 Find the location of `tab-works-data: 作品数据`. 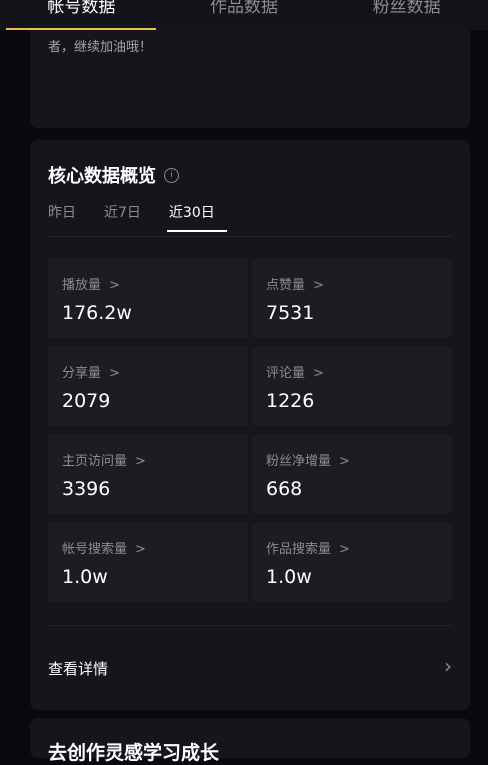

tab-works-data: 作品数据 is located at coordinates (244, 15).